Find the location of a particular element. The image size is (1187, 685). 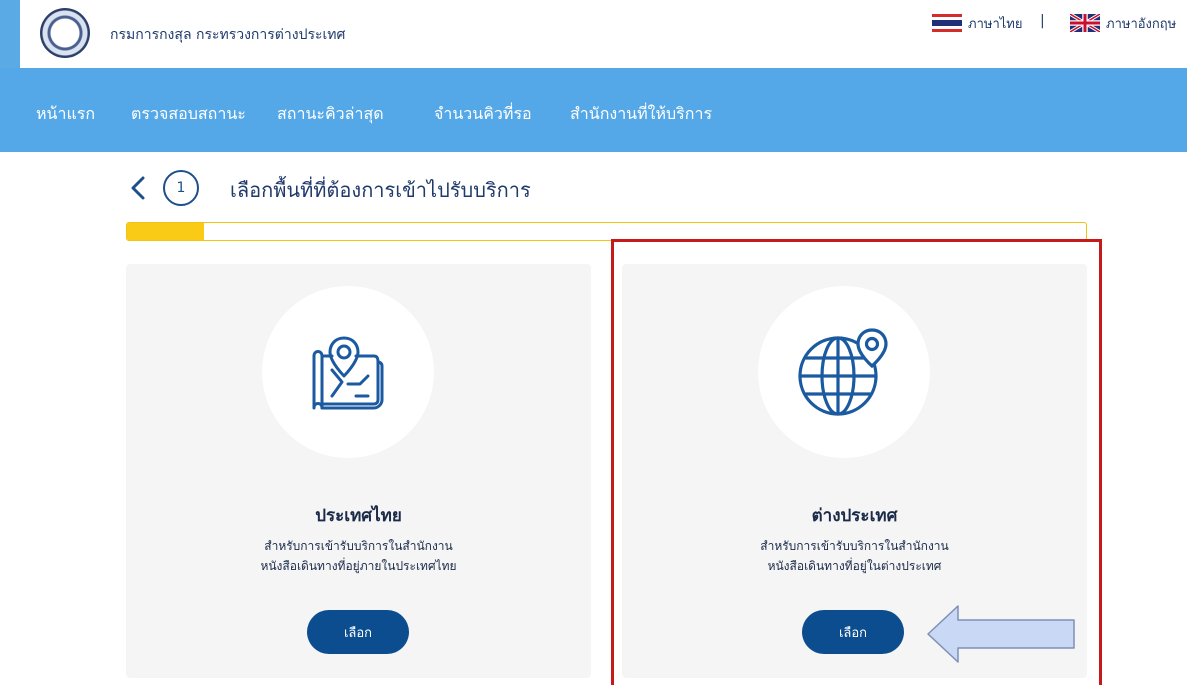

pointer-arrow-icon is located at coordinates (1001, 634).